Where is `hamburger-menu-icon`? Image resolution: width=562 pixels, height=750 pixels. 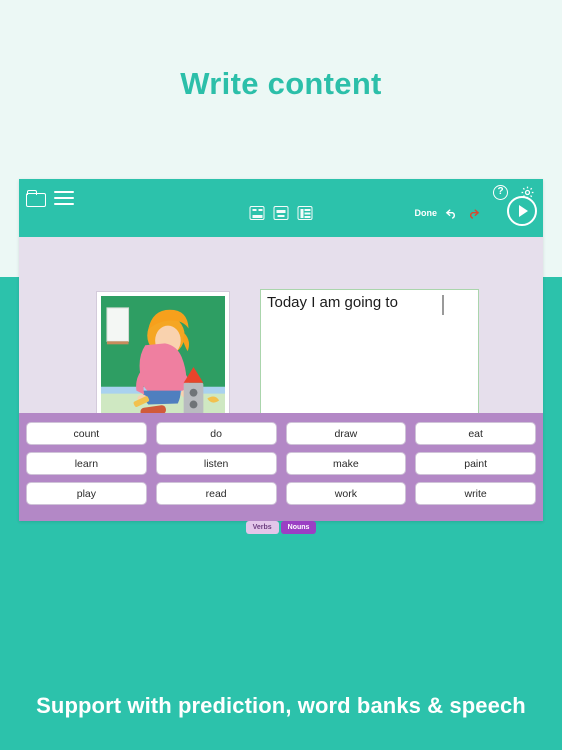
hamburger-menu-icon is located at coordinates (64, 197).